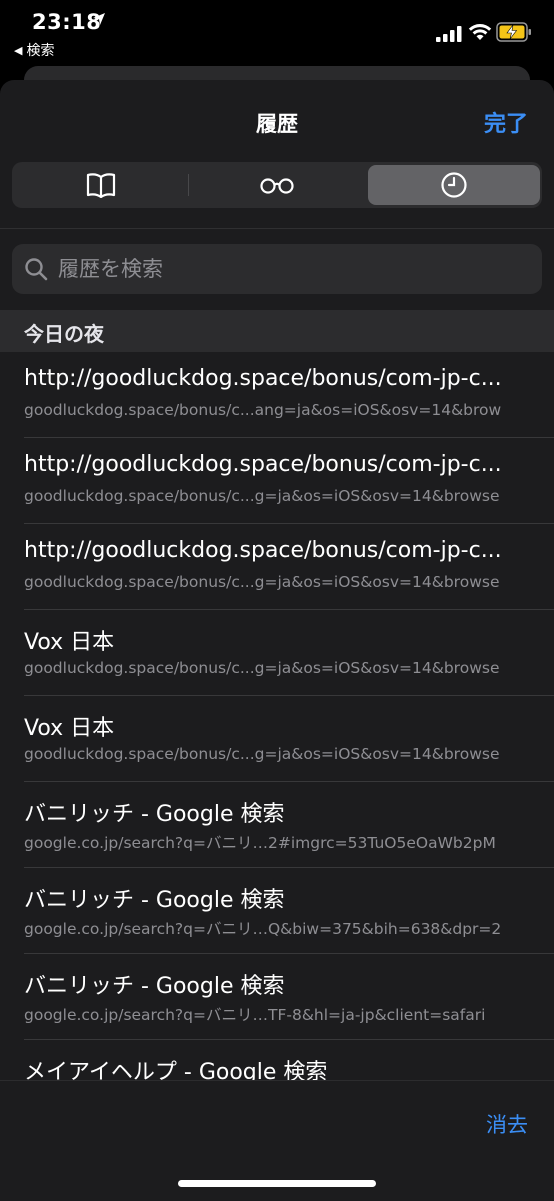  Describe the element at coordinates (288, 269) in the screenshot. I see `search-input` at that location.